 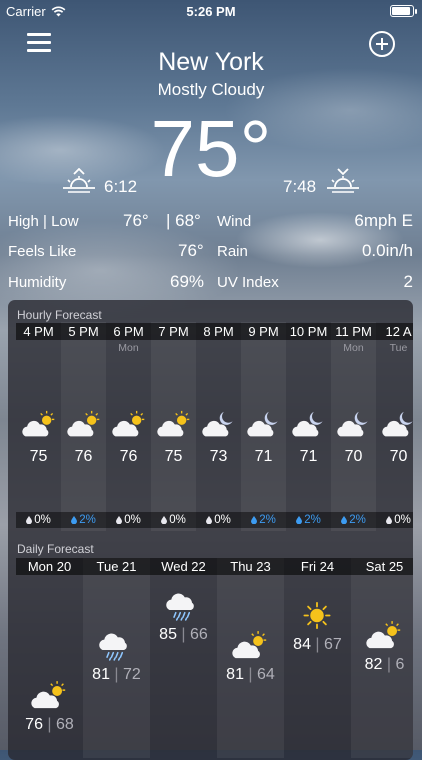 I want to click on hour-time: 10 PM, so click(x=308, y=331).